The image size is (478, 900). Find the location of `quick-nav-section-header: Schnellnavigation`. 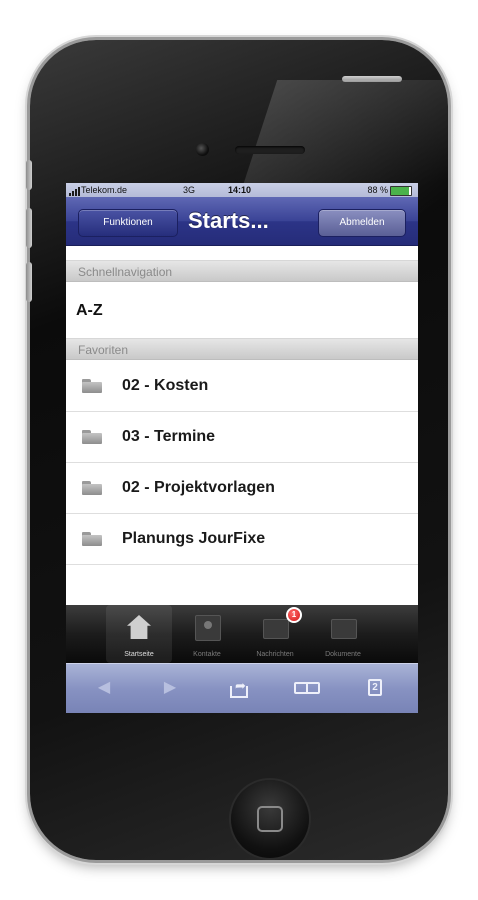

quick-nav-section-header: Schnellnavigation is located at coordinates (242, 271).